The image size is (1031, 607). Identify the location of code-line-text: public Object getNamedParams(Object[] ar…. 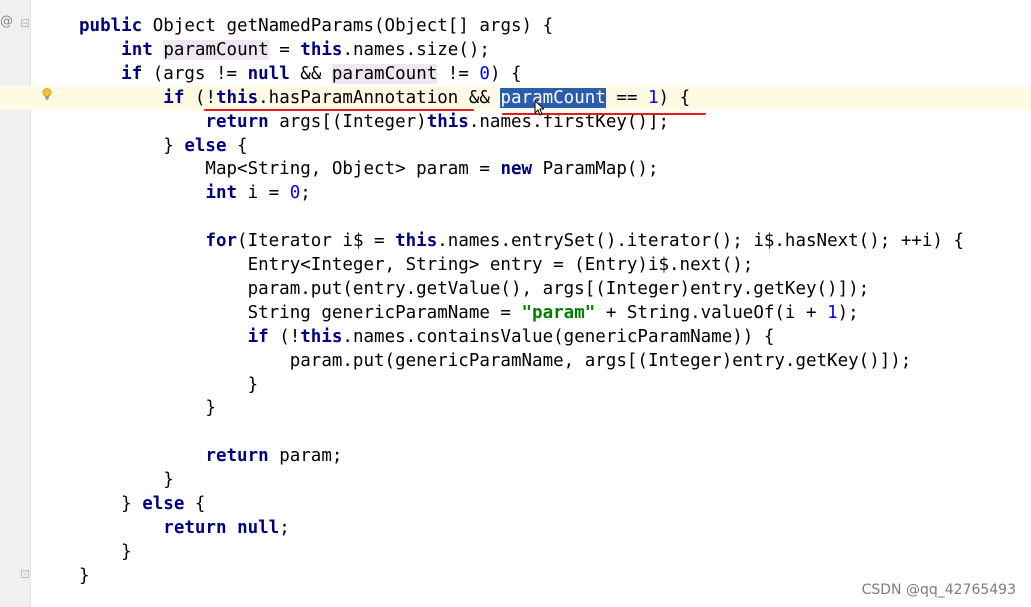
(316, 26).